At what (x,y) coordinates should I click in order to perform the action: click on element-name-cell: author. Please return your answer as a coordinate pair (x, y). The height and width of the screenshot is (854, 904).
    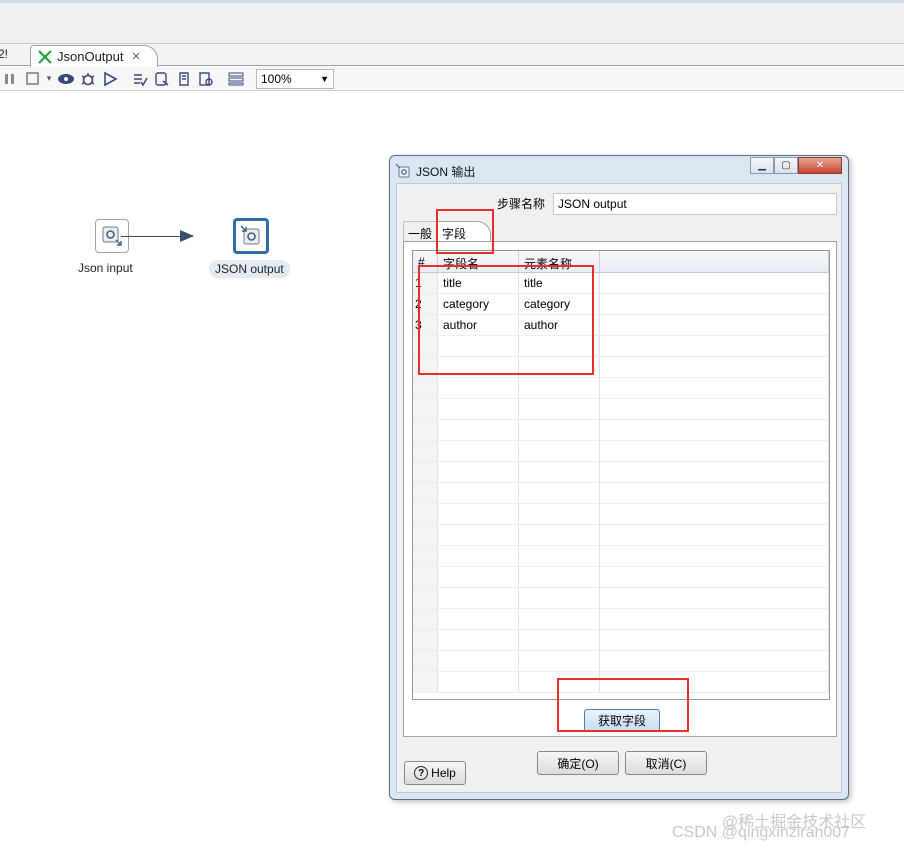
    Looking at the image, I should click on (559, 325).